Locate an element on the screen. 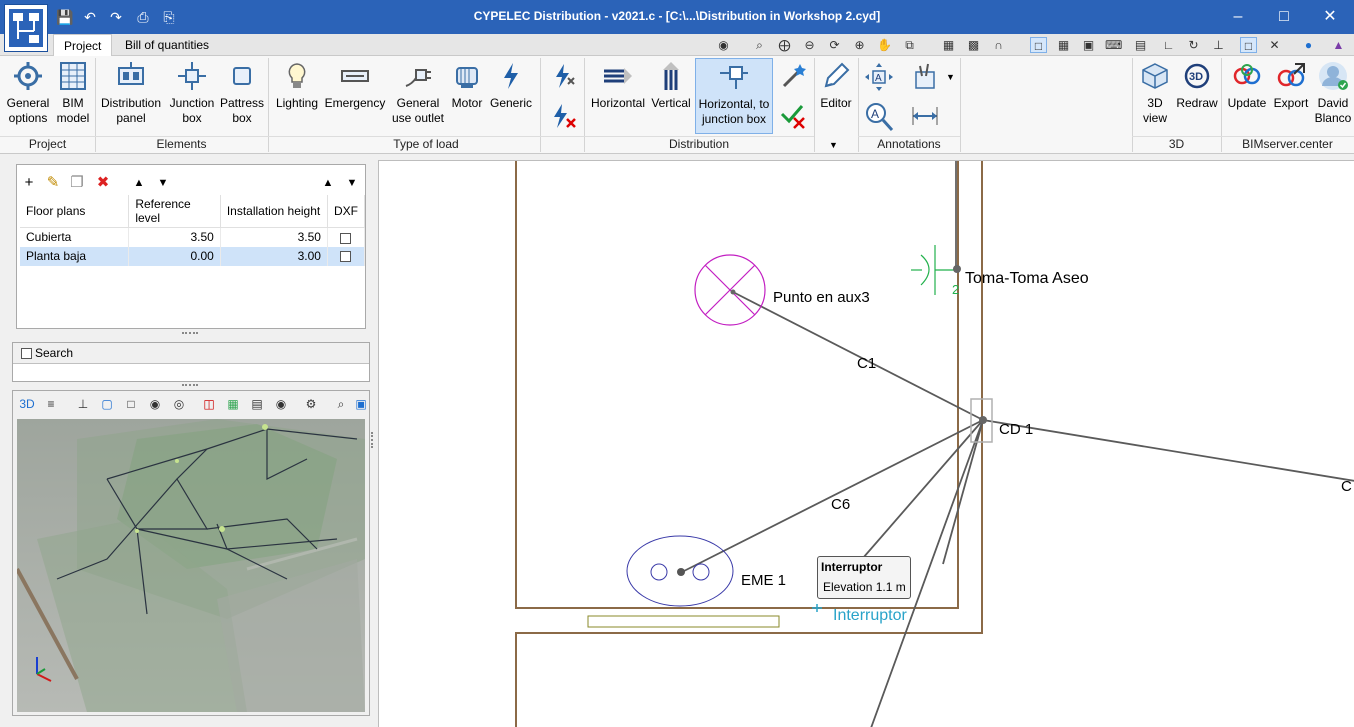 This screenshot has height=727, width=1354. assign-load-icon is located at coordinates (564, 76).